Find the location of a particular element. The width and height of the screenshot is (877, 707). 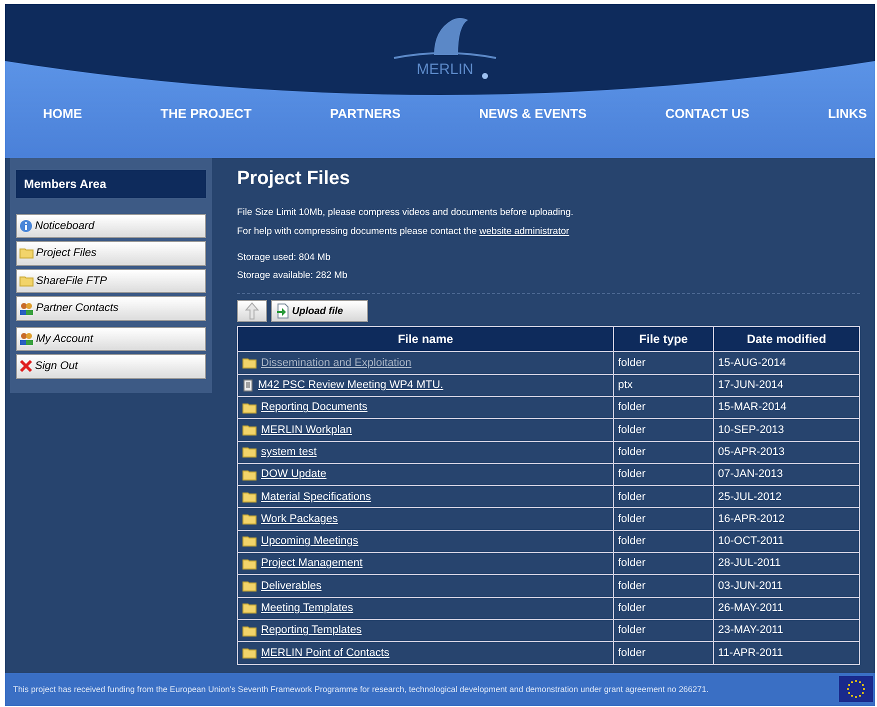

help-note: For help with compressing documents please contact the website administrator is located at coordinates (403, 231).